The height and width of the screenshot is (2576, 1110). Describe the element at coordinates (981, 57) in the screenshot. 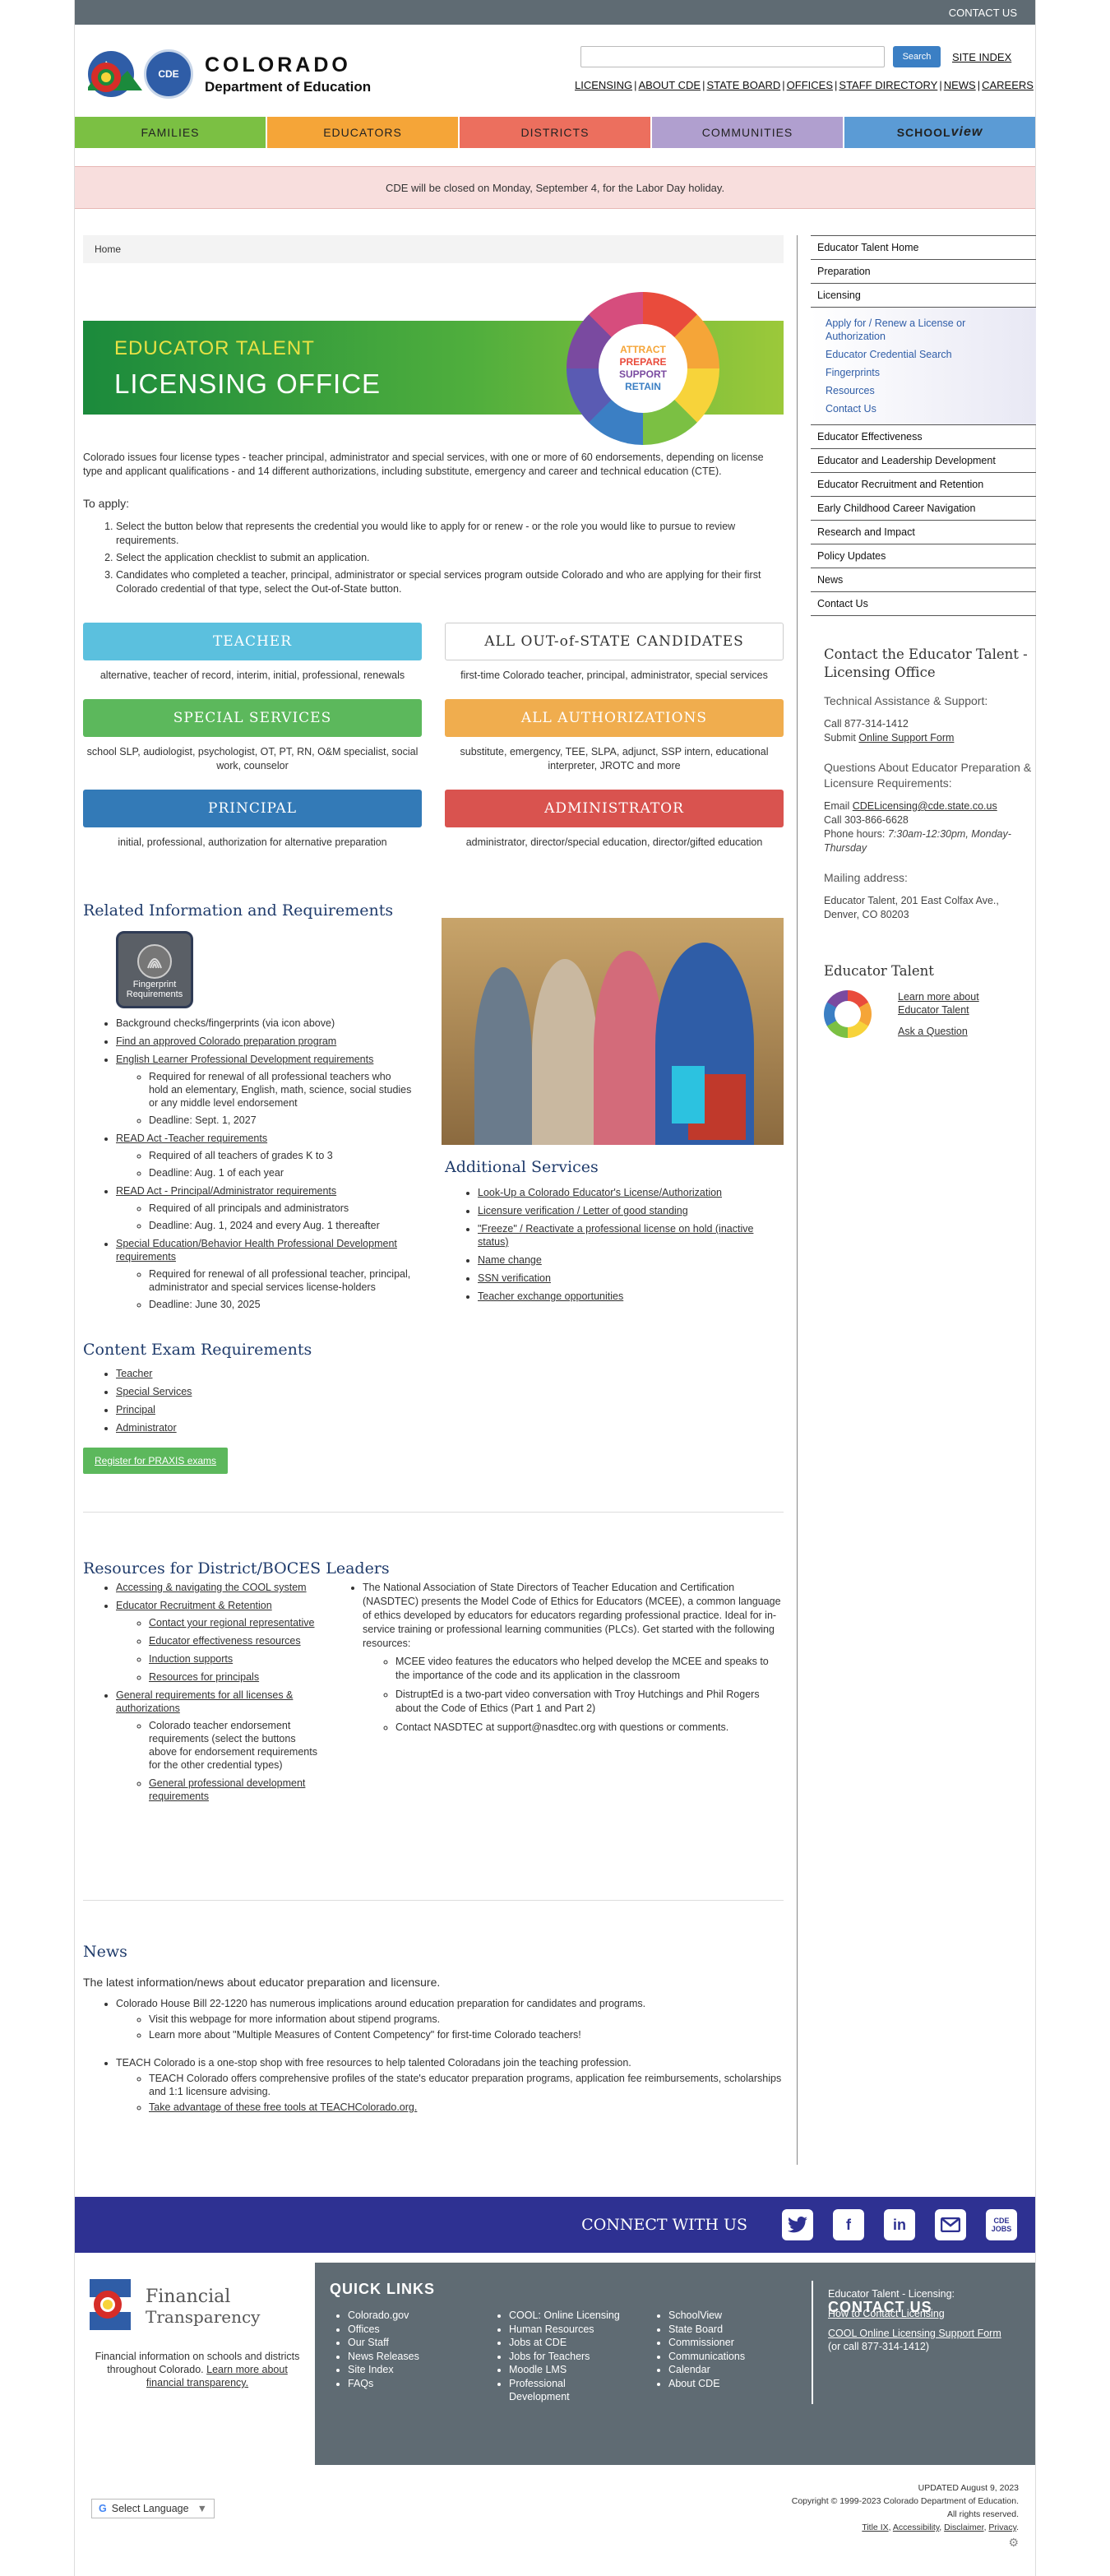

I see `site-index-link: SITE INDEX` at that location.